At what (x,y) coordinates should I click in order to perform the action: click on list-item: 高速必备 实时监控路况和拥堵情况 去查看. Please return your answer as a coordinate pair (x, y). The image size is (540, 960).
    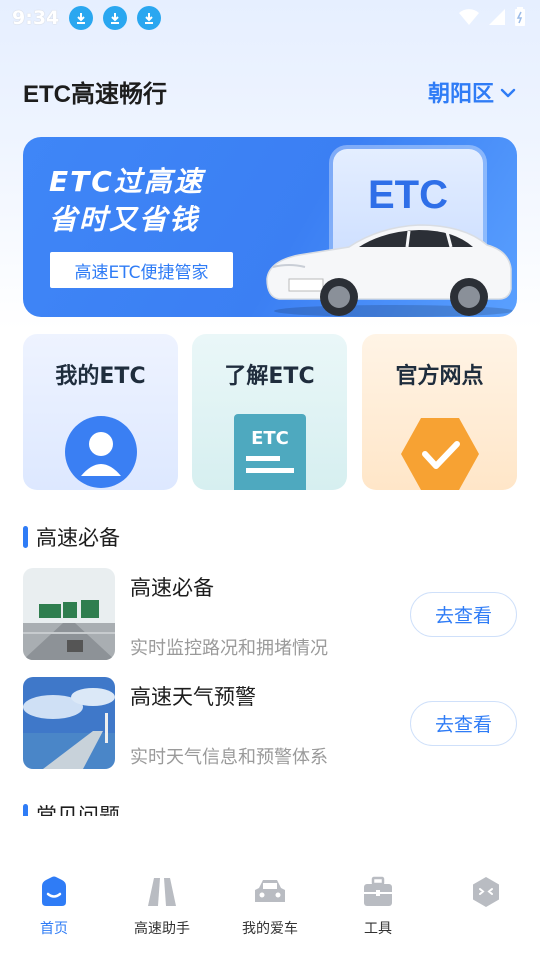
    Looking at the image, I should click on (270, 614).